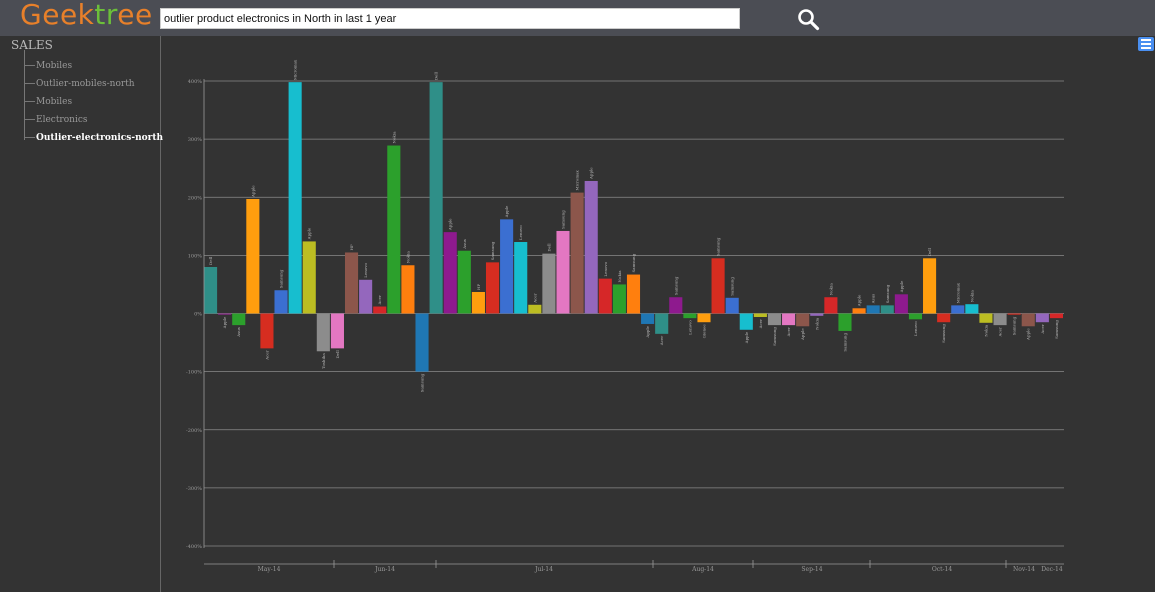 The image size is (1155, 592). I want to click on geektree-logo: Geektree, so click(86, 17).